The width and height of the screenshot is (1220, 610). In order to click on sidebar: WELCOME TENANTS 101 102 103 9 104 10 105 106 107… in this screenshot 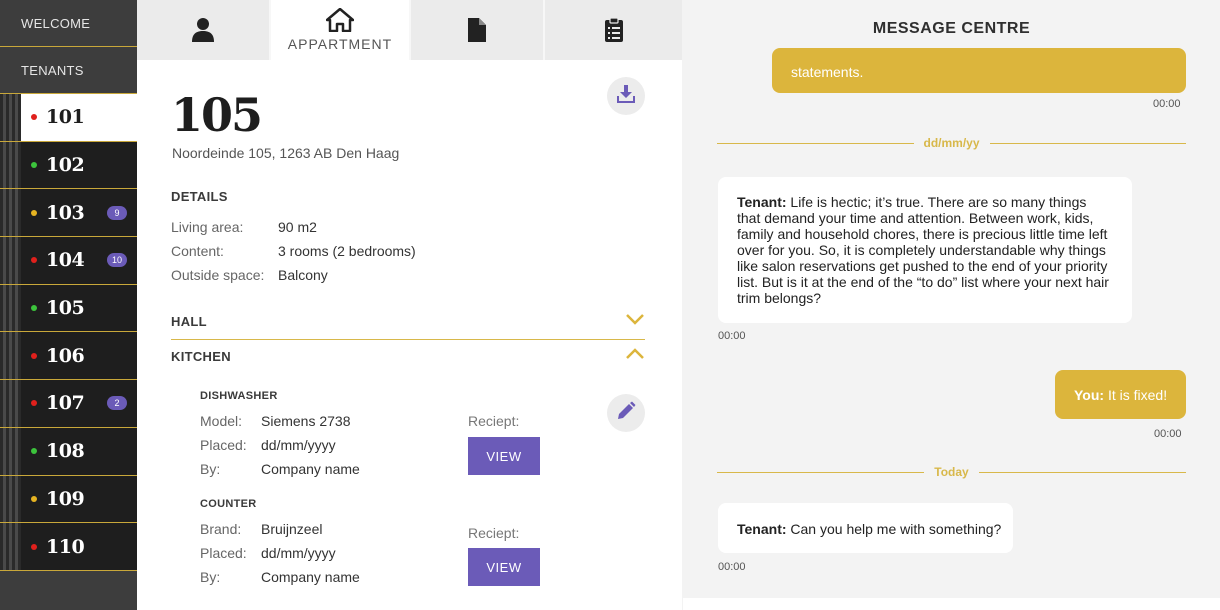, I will do `click(68, 305)`.